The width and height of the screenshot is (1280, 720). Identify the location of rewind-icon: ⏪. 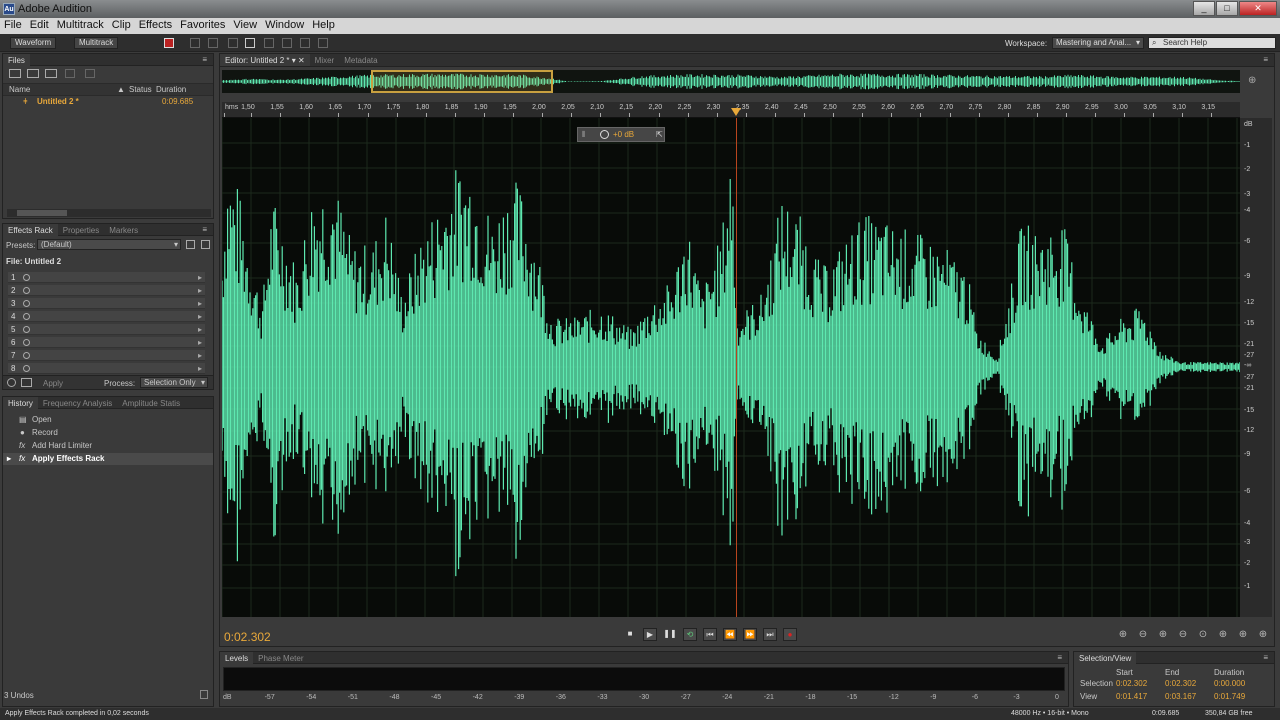
(730, 634).